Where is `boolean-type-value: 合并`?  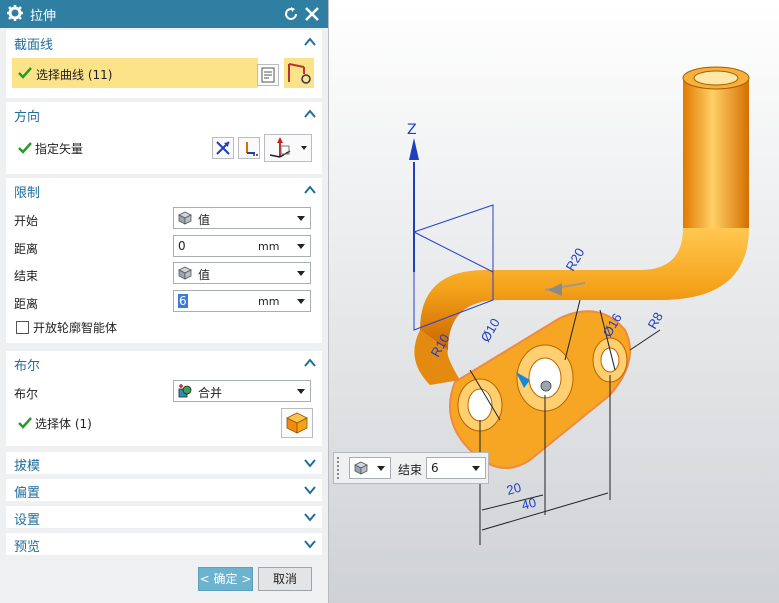 boolean-type-value: 合并 is located at coordinates (210, 393).